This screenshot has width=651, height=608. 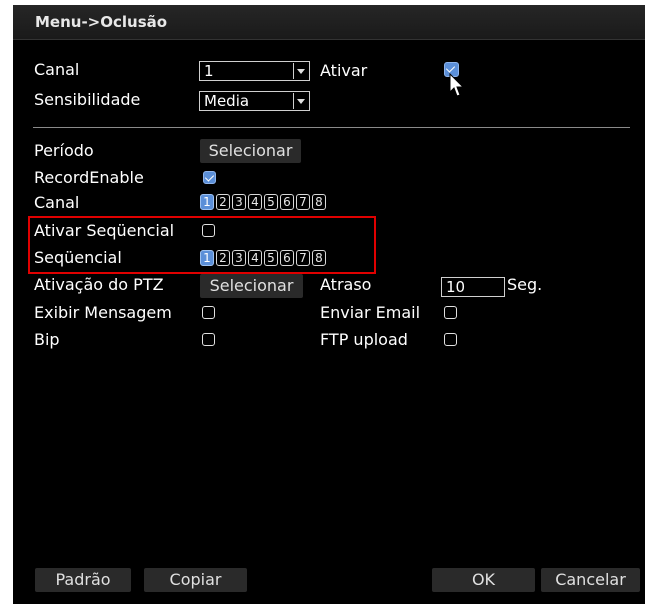 What do you see at coordinates (254, 71) in the screenshot?
I see `channel-select: 1` at bounding box center [254, 71].